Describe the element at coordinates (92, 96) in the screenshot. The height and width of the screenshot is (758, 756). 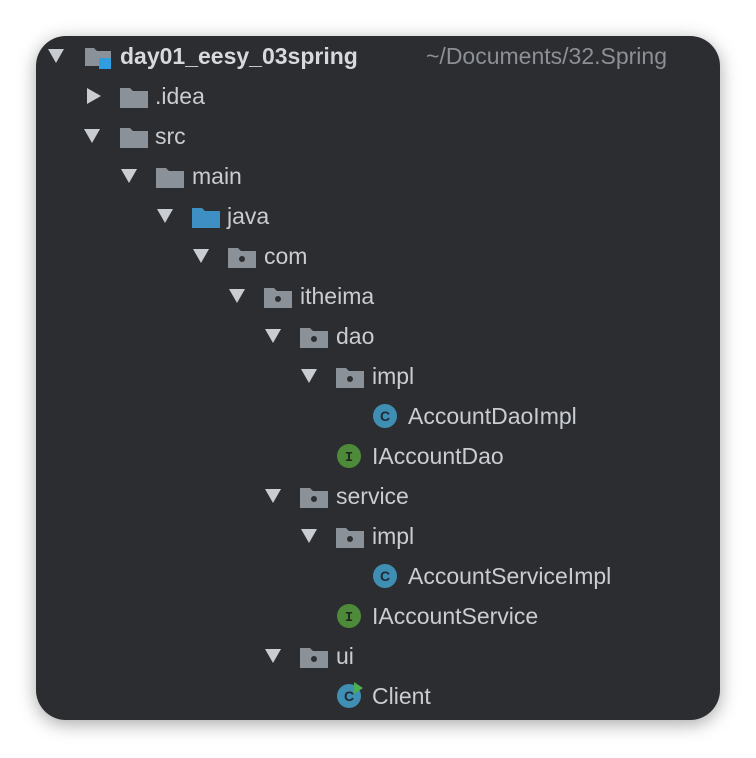
I see `chevron-right-icon` at that location.